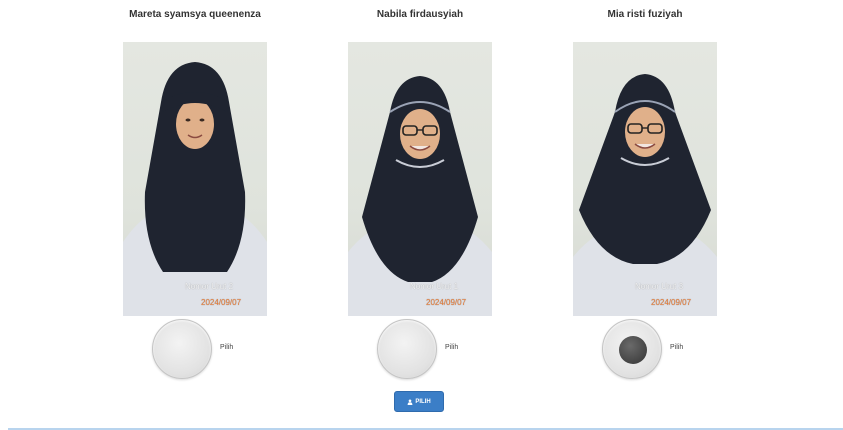 This screenshot has height=430, width=843. Describe the element at coordinates (423, 401) in the screenshot. I see `submit-vote-label: PILIH` at that location.